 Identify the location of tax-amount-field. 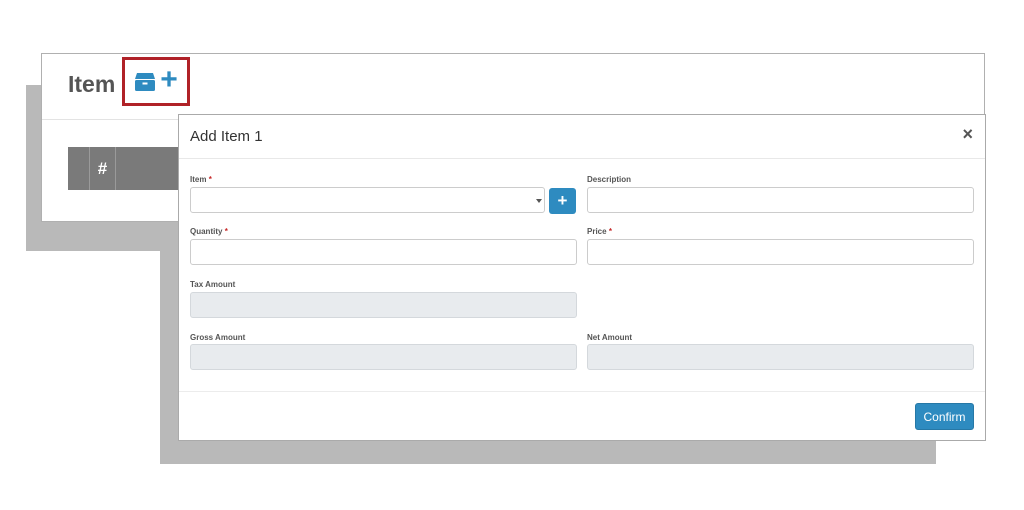
(383, 305).